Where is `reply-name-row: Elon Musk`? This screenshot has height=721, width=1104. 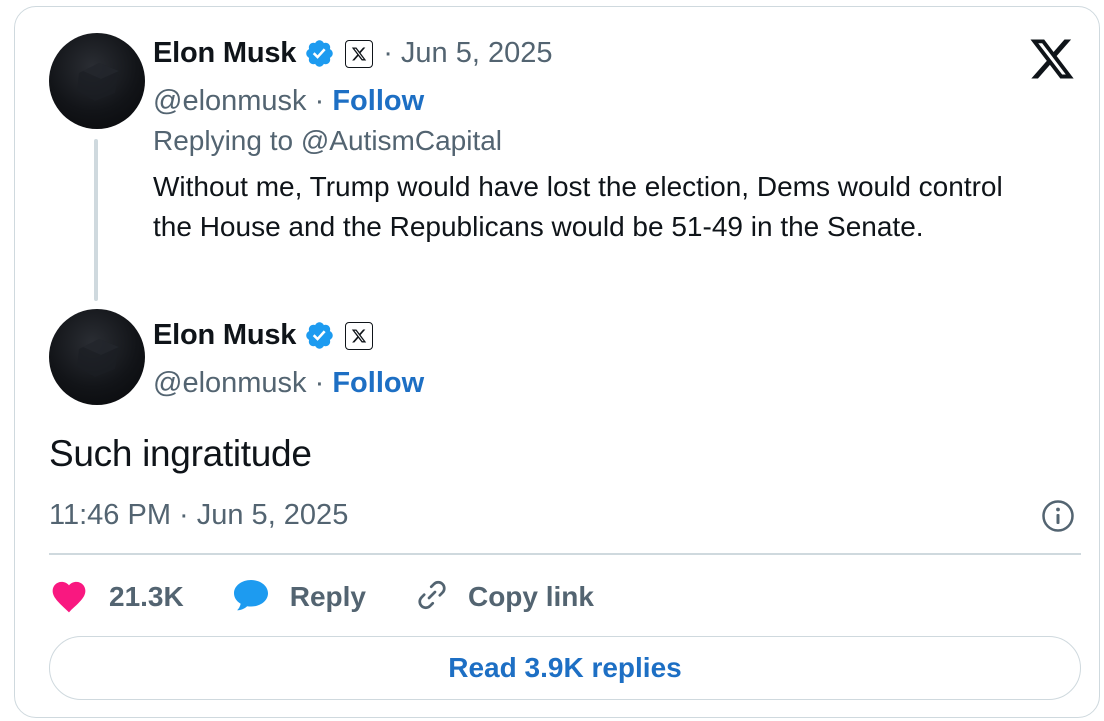
reply-name-row: Elon Musk is located at coordinates (263, 335).